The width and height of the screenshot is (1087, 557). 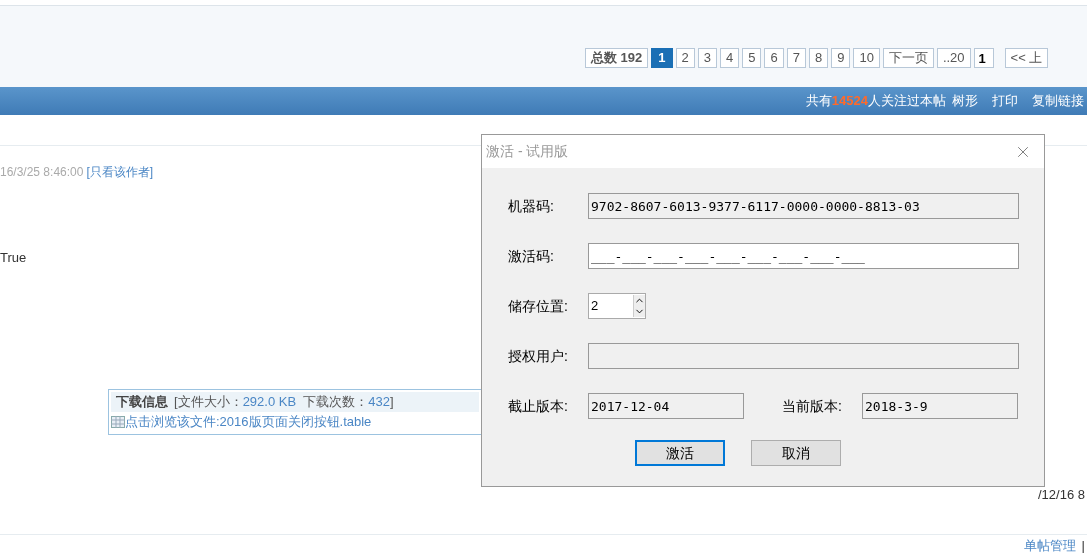 I want to click on file-link: 点击浏览该文件:2016版页面关闭按钮.table, so click(x=248, y=421).